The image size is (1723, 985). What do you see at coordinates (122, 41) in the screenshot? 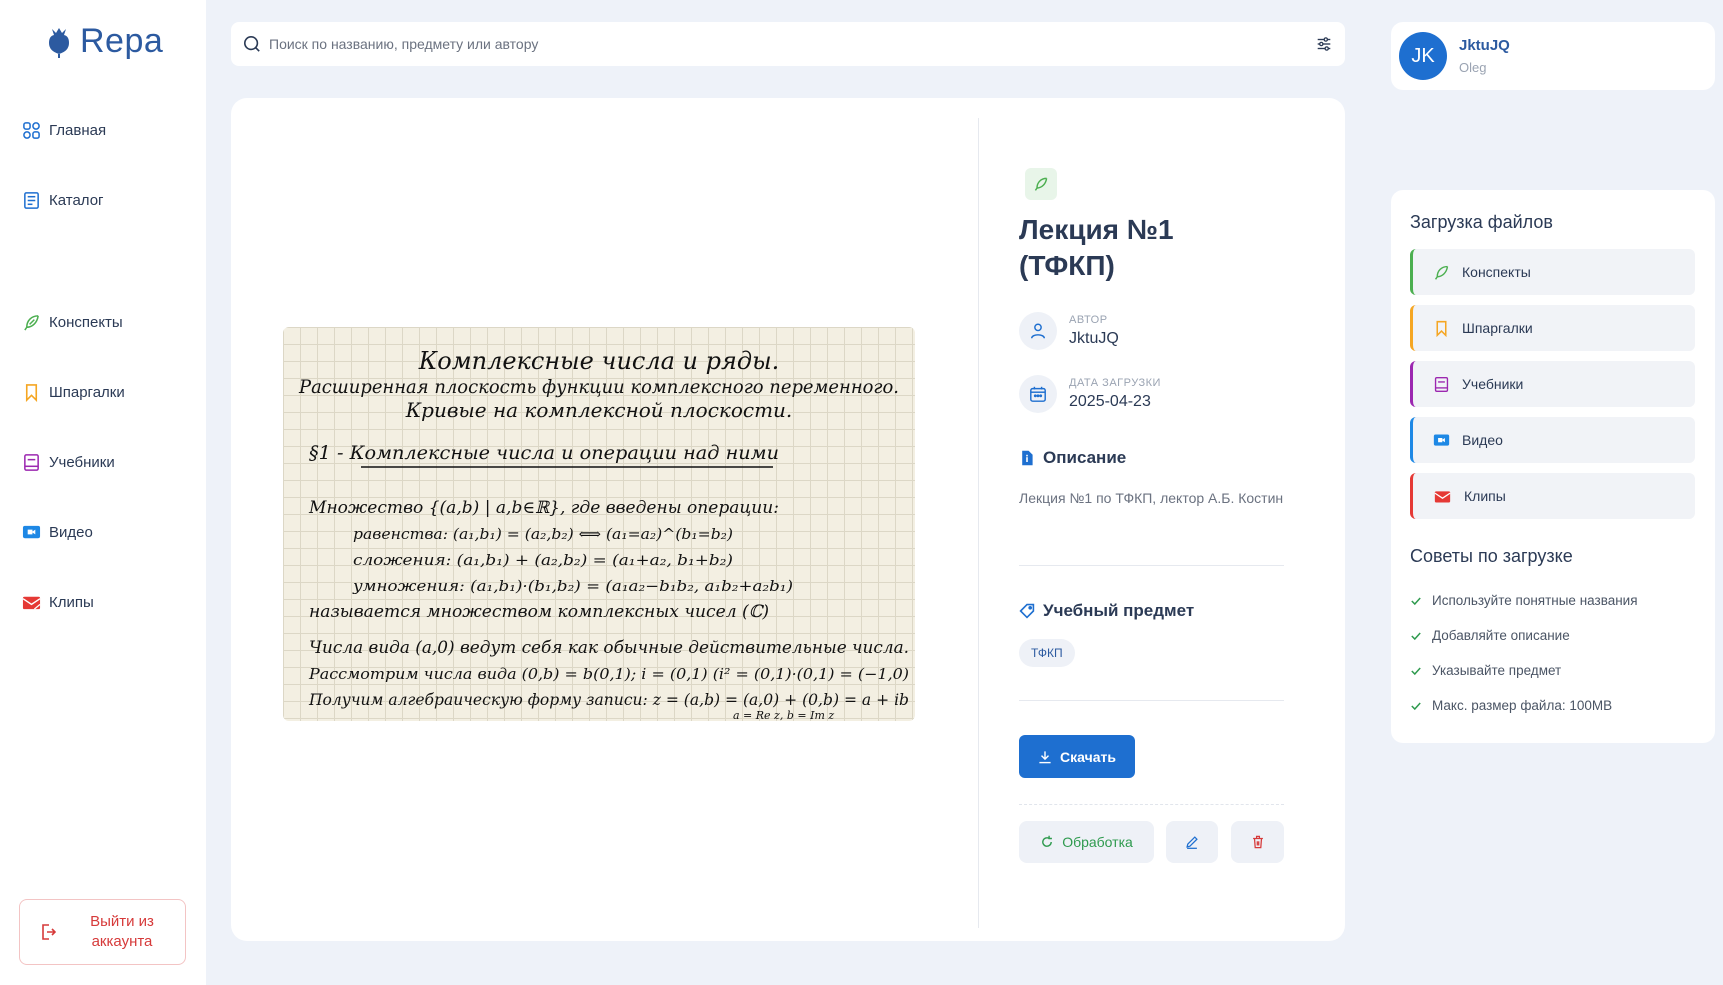
I see `app-name: Repa` at bounding box center [122, 41].